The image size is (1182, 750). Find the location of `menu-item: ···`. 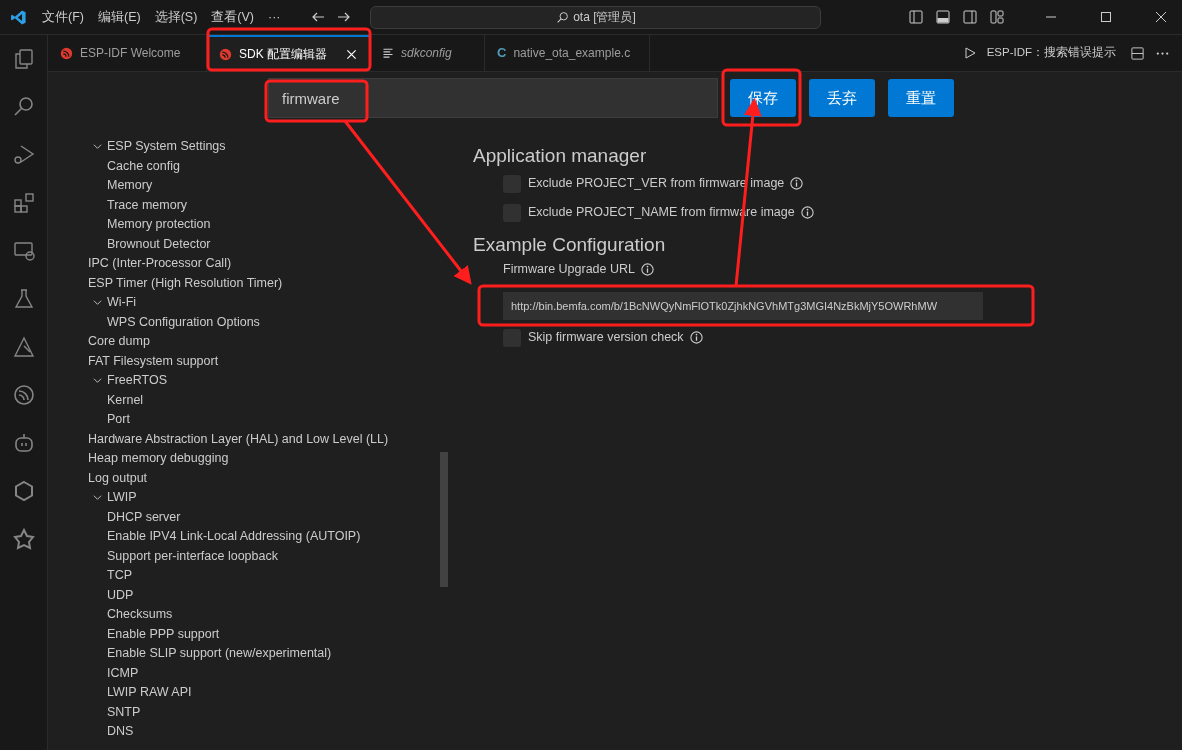

menu-item: ··· is located at coordinates (274, 17).